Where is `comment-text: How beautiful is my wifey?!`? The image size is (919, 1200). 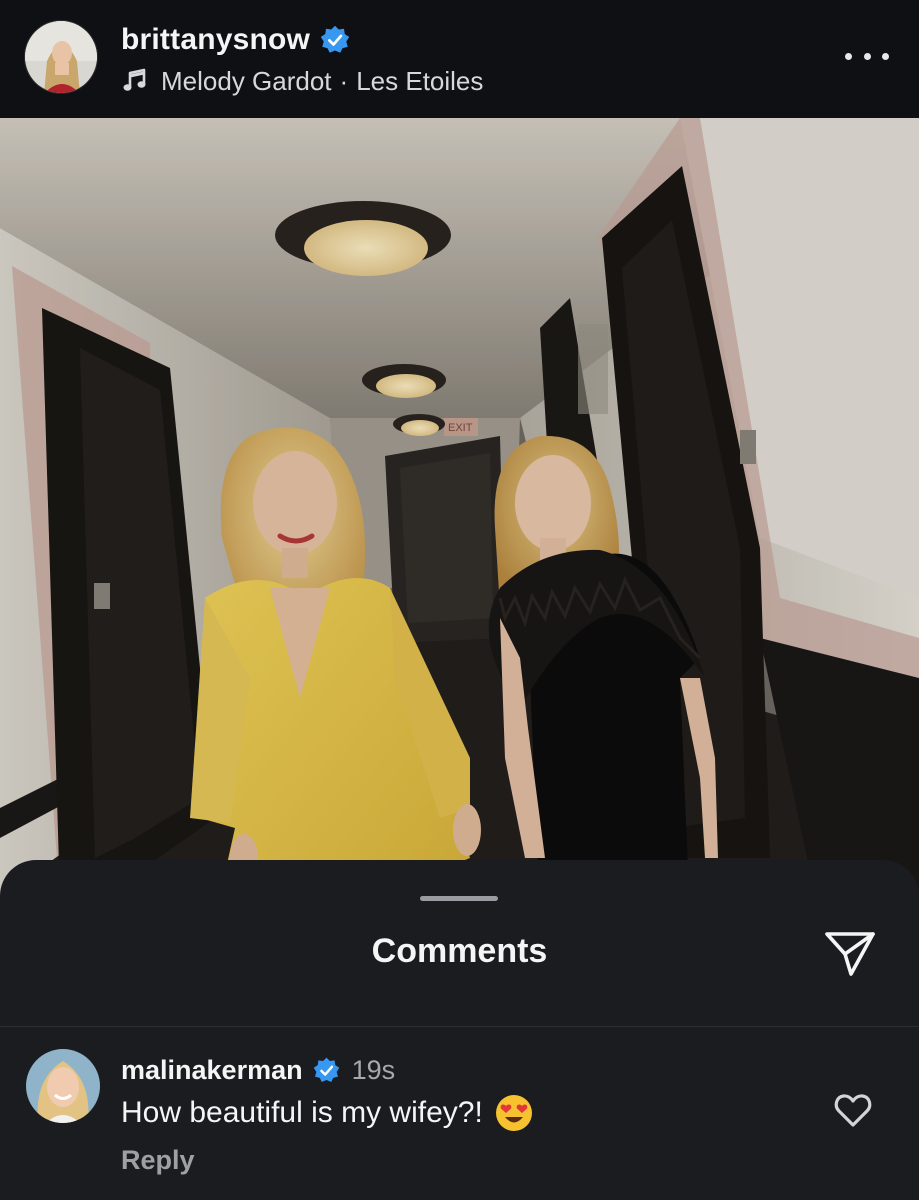
comment-text: How beautiful is my wifey?! is located at coordinates (302, 1112).